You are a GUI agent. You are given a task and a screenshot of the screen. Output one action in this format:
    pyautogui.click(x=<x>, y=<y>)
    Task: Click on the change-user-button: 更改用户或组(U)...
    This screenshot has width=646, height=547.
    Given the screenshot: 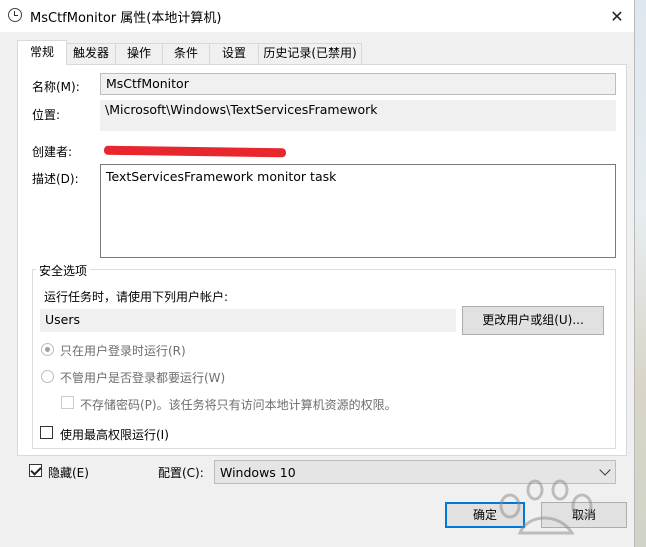 What is the action you would take?
    pyautogui.click(x=533, y=320)
    